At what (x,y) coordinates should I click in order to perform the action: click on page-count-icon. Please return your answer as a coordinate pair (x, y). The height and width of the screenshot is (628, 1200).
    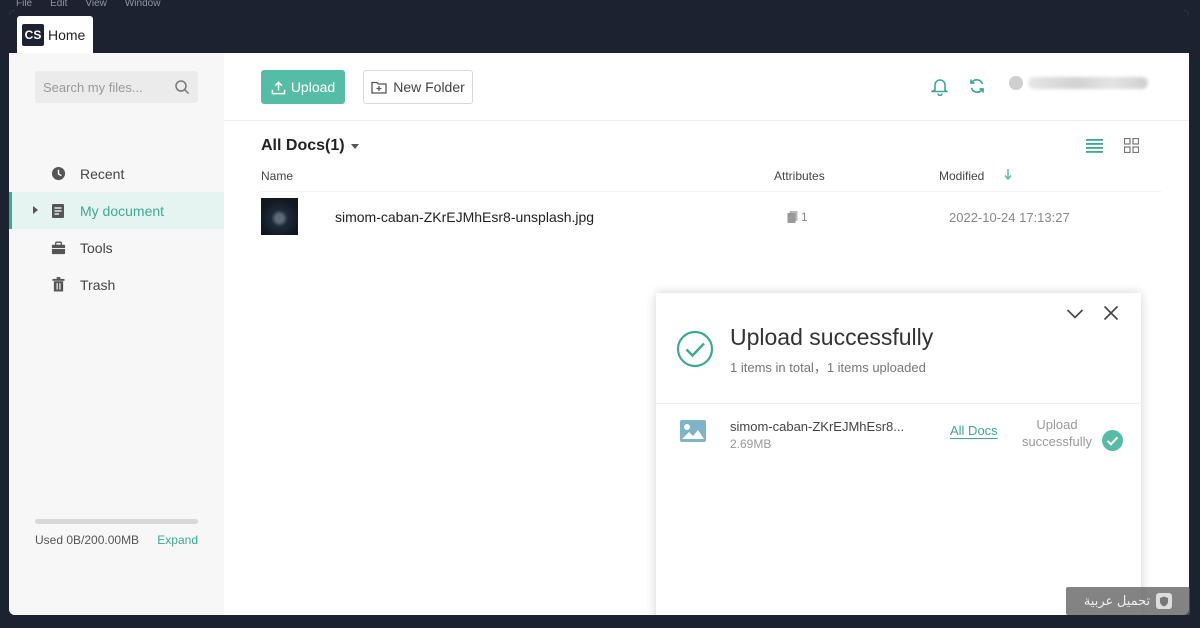
    Looking at the image, I should click on (792, 217).